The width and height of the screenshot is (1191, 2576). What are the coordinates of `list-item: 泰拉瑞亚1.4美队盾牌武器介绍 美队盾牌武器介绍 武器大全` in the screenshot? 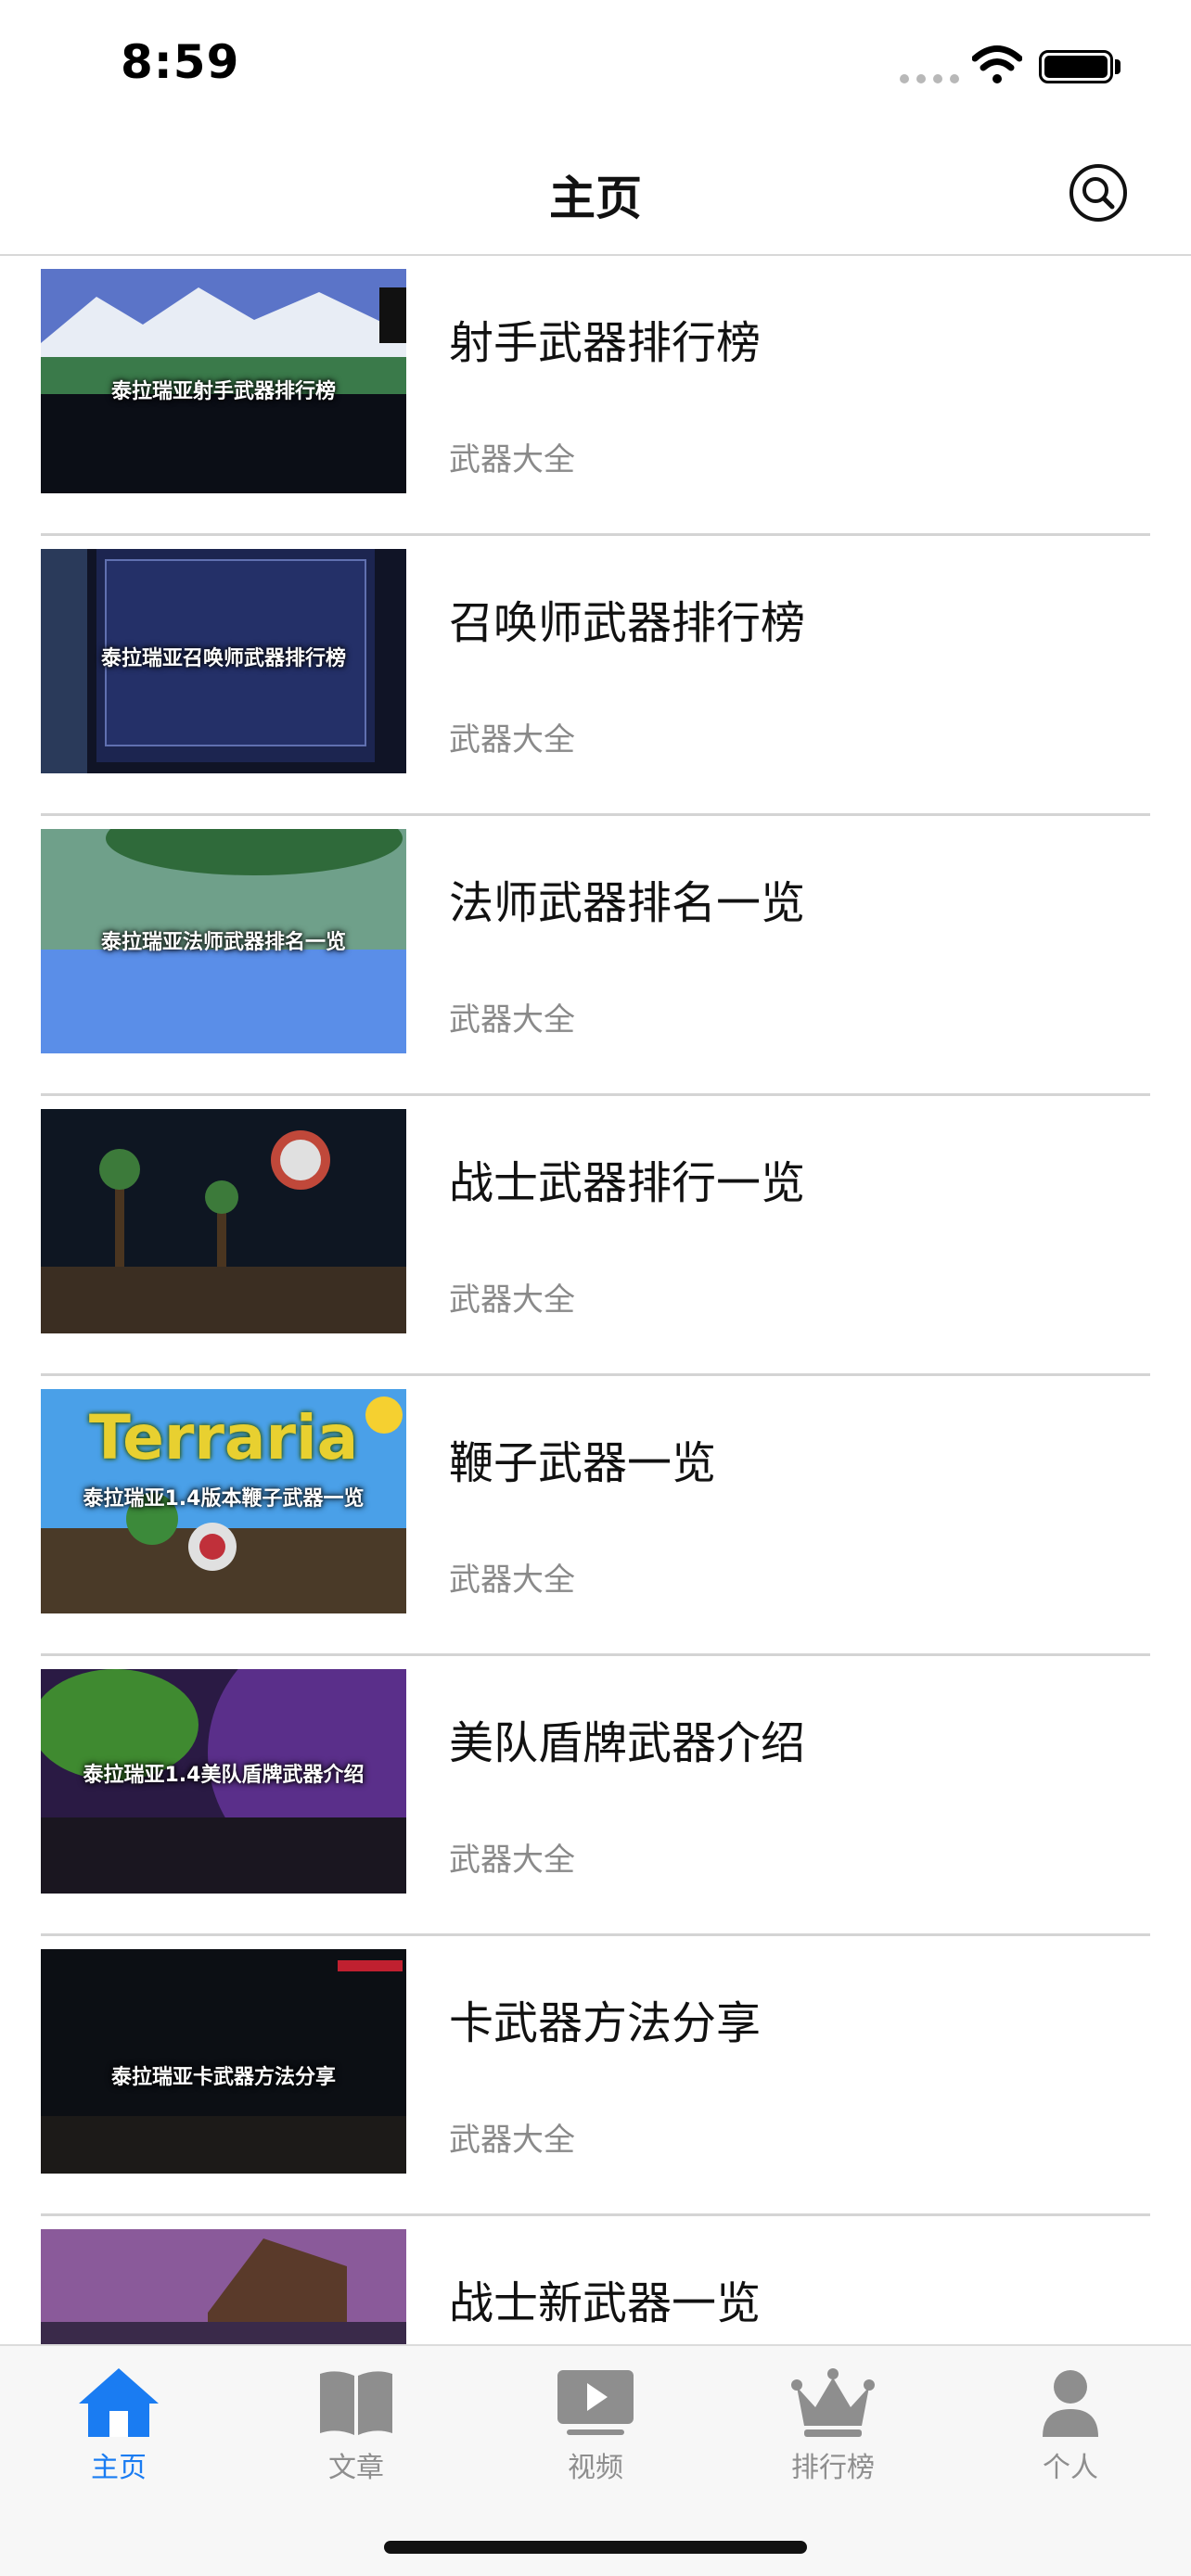 It's located at (595, 1796).